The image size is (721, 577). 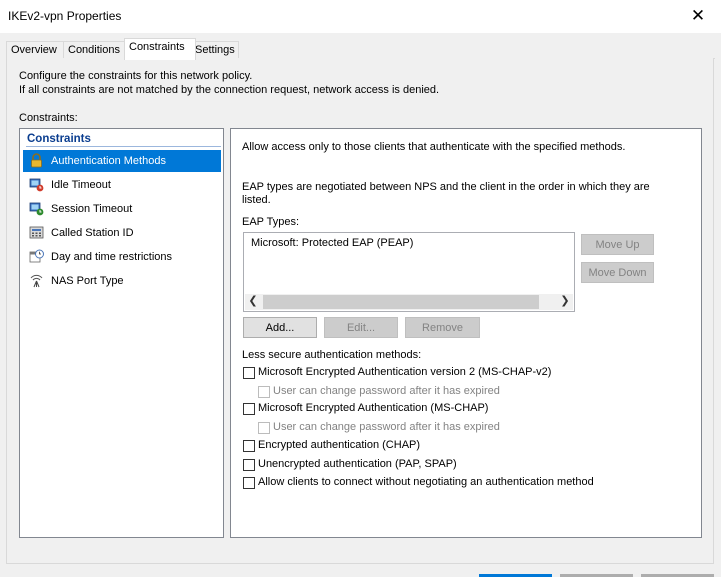 I want to click on unauthenticated-access-checkbox, so click(x=249, y=483).